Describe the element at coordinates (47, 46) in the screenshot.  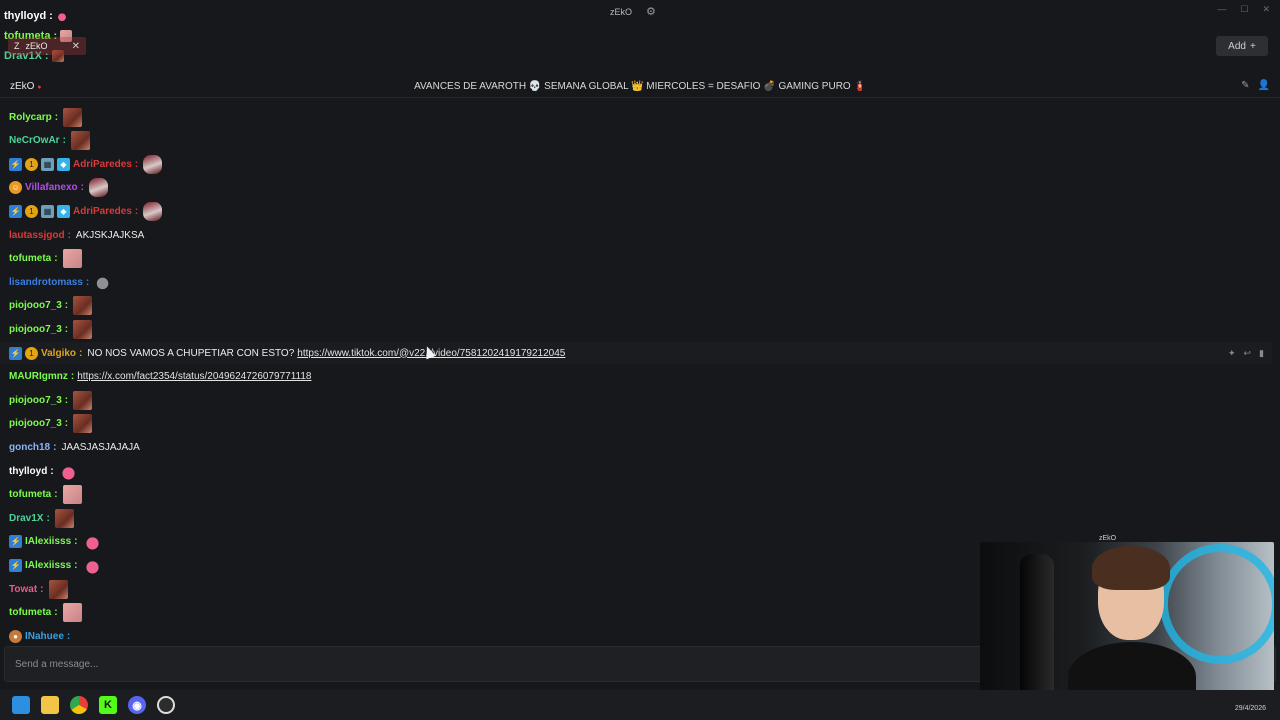
I see `tab-zeko: Z zEkO ✕` at that location.